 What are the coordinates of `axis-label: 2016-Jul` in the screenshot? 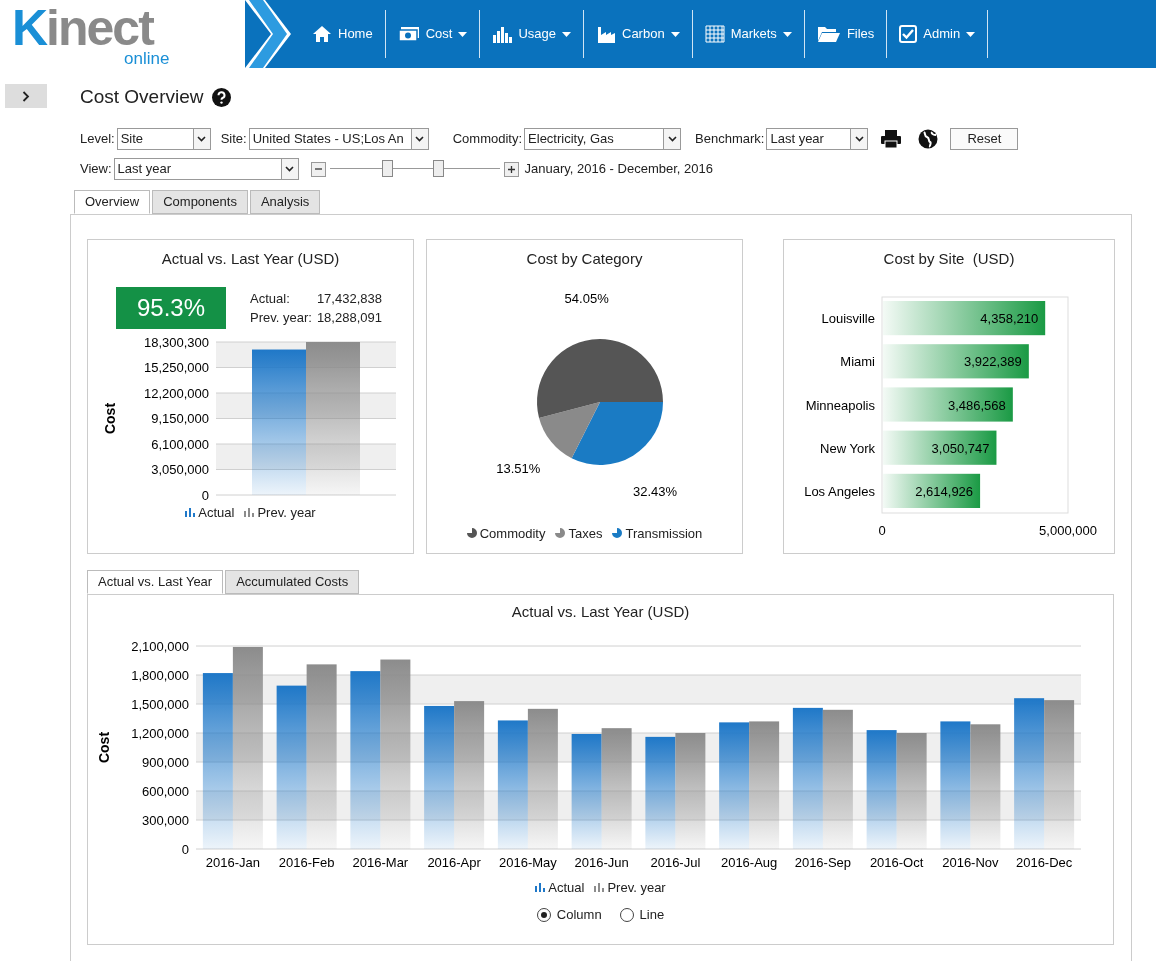 It's located at (675, 862).